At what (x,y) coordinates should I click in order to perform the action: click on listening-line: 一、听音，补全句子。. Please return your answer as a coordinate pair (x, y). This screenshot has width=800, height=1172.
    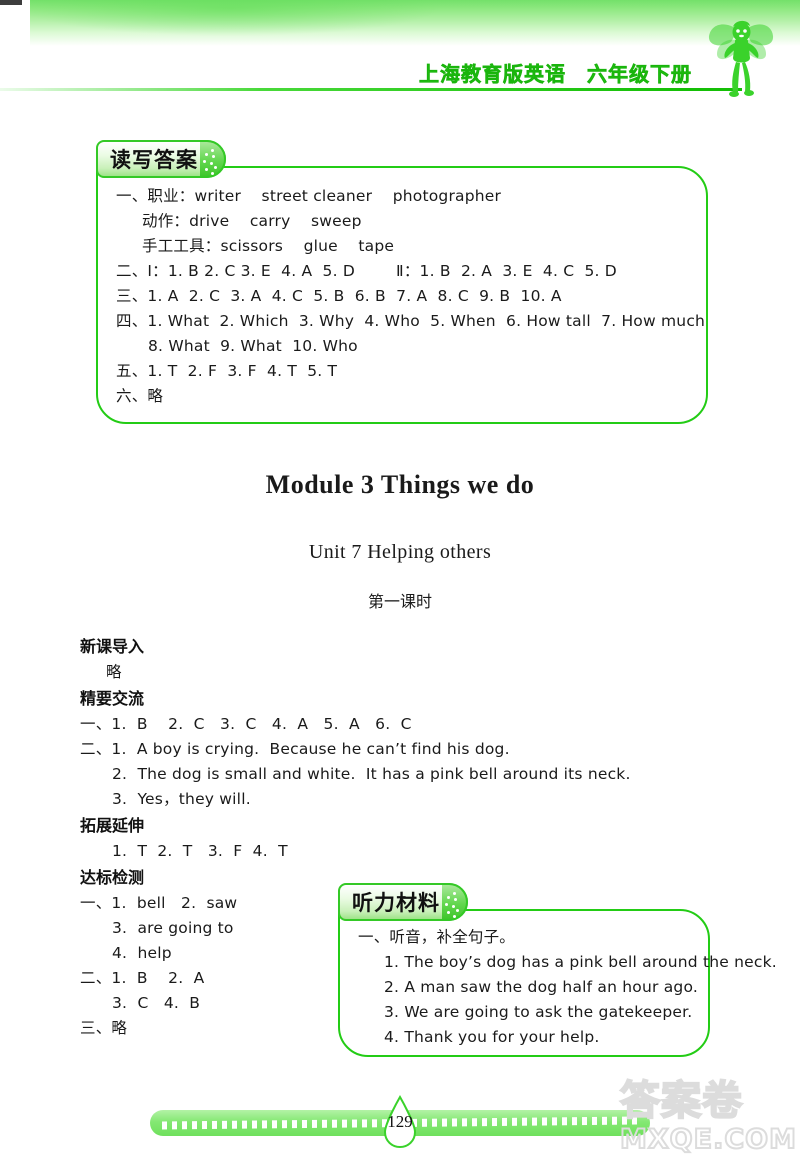
    Looking at the image, I should click on (437, 937).